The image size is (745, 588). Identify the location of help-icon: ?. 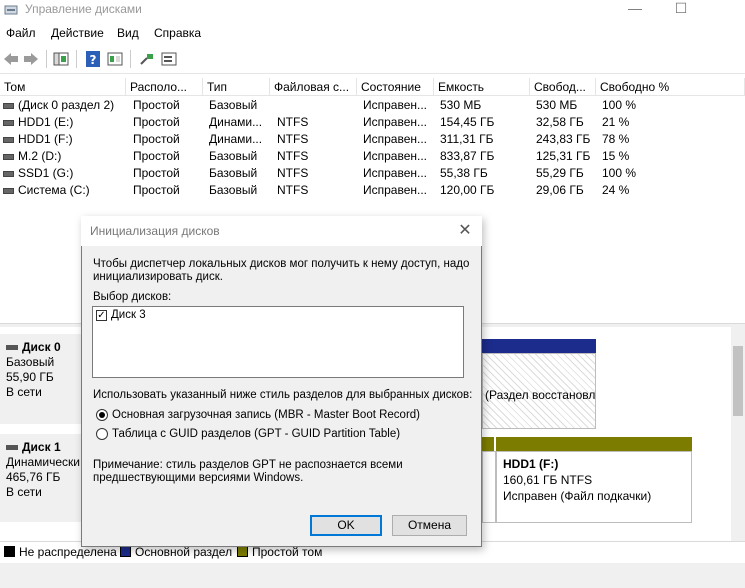
(93, 59).